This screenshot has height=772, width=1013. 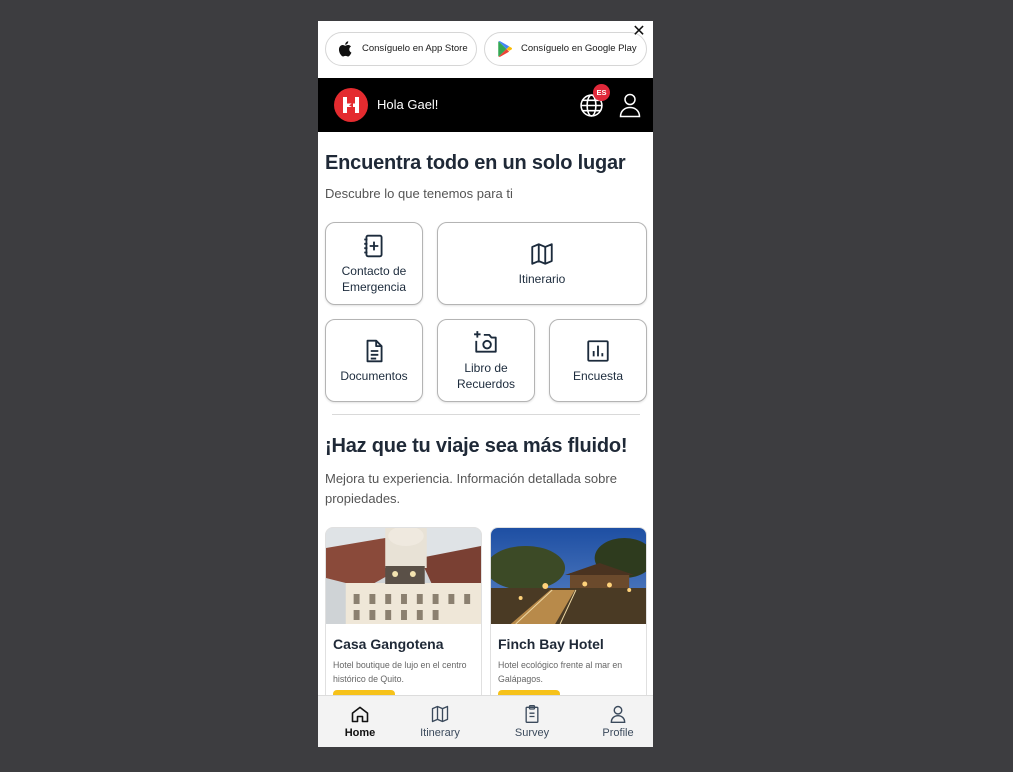 I want to click on tile-survey: Encuesta, so click(x=598, y=360).